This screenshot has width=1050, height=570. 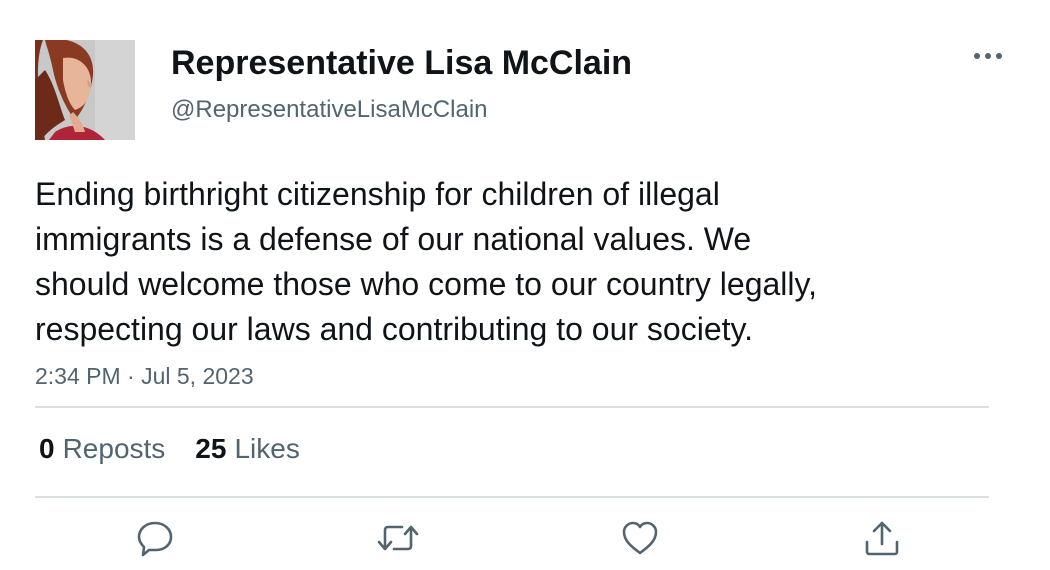 What do you see at coordinates (47, 448) in the screenshot?
I see `reposts-count: 0` at bounding box center [47, 448].